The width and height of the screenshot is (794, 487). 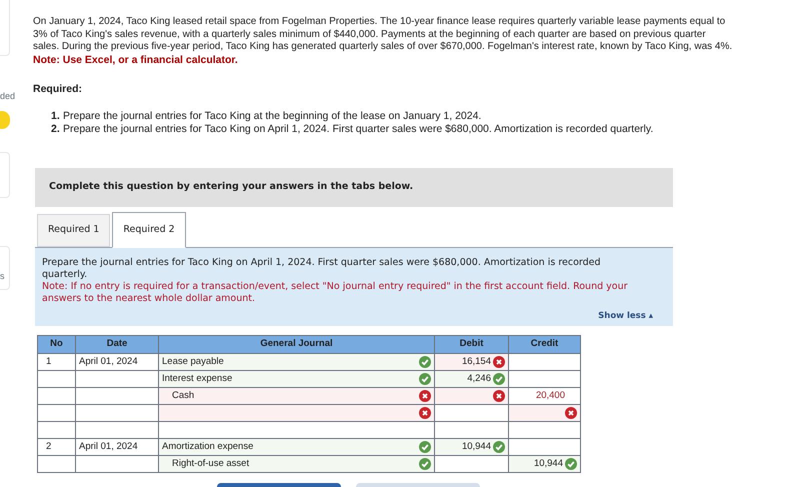 I want to click on problem-text: On January 1, 2024, Taco King leased retail space from Fogelman Properties. The 10-year finance lease requires quarterly variable lease payments equal to 3% of Taco King's sales revenue, with a quarterly sales minimum of $440,000. Payments at the beginning of each quarter are based on previous quarter sales. During the previous five-year period, Taco King has generated quarterly sales of over $670,000. Fogelman's interest rate, known by Taco King, was 4%., so click(x=383, y=35).